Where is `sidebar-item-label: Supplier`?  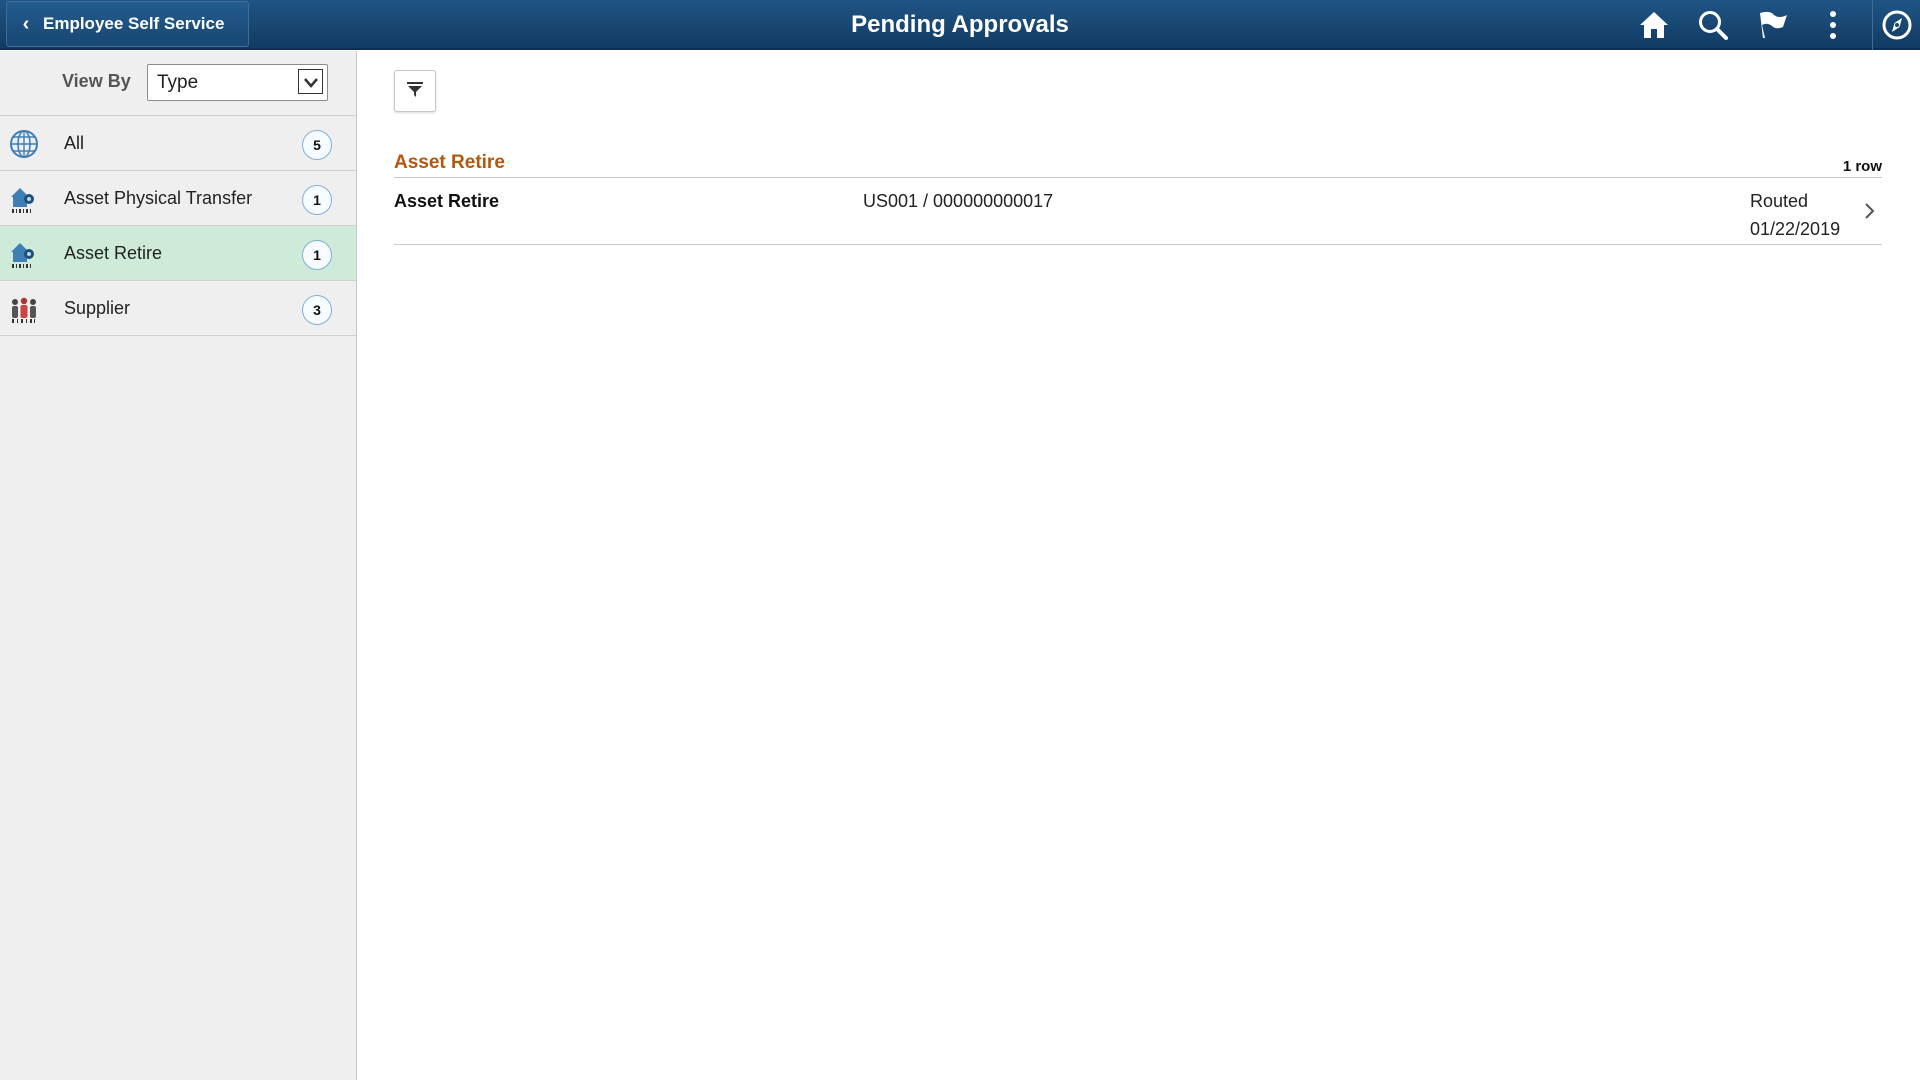 sidebar-item-label: Supplier is located at coordinates (97, 308).